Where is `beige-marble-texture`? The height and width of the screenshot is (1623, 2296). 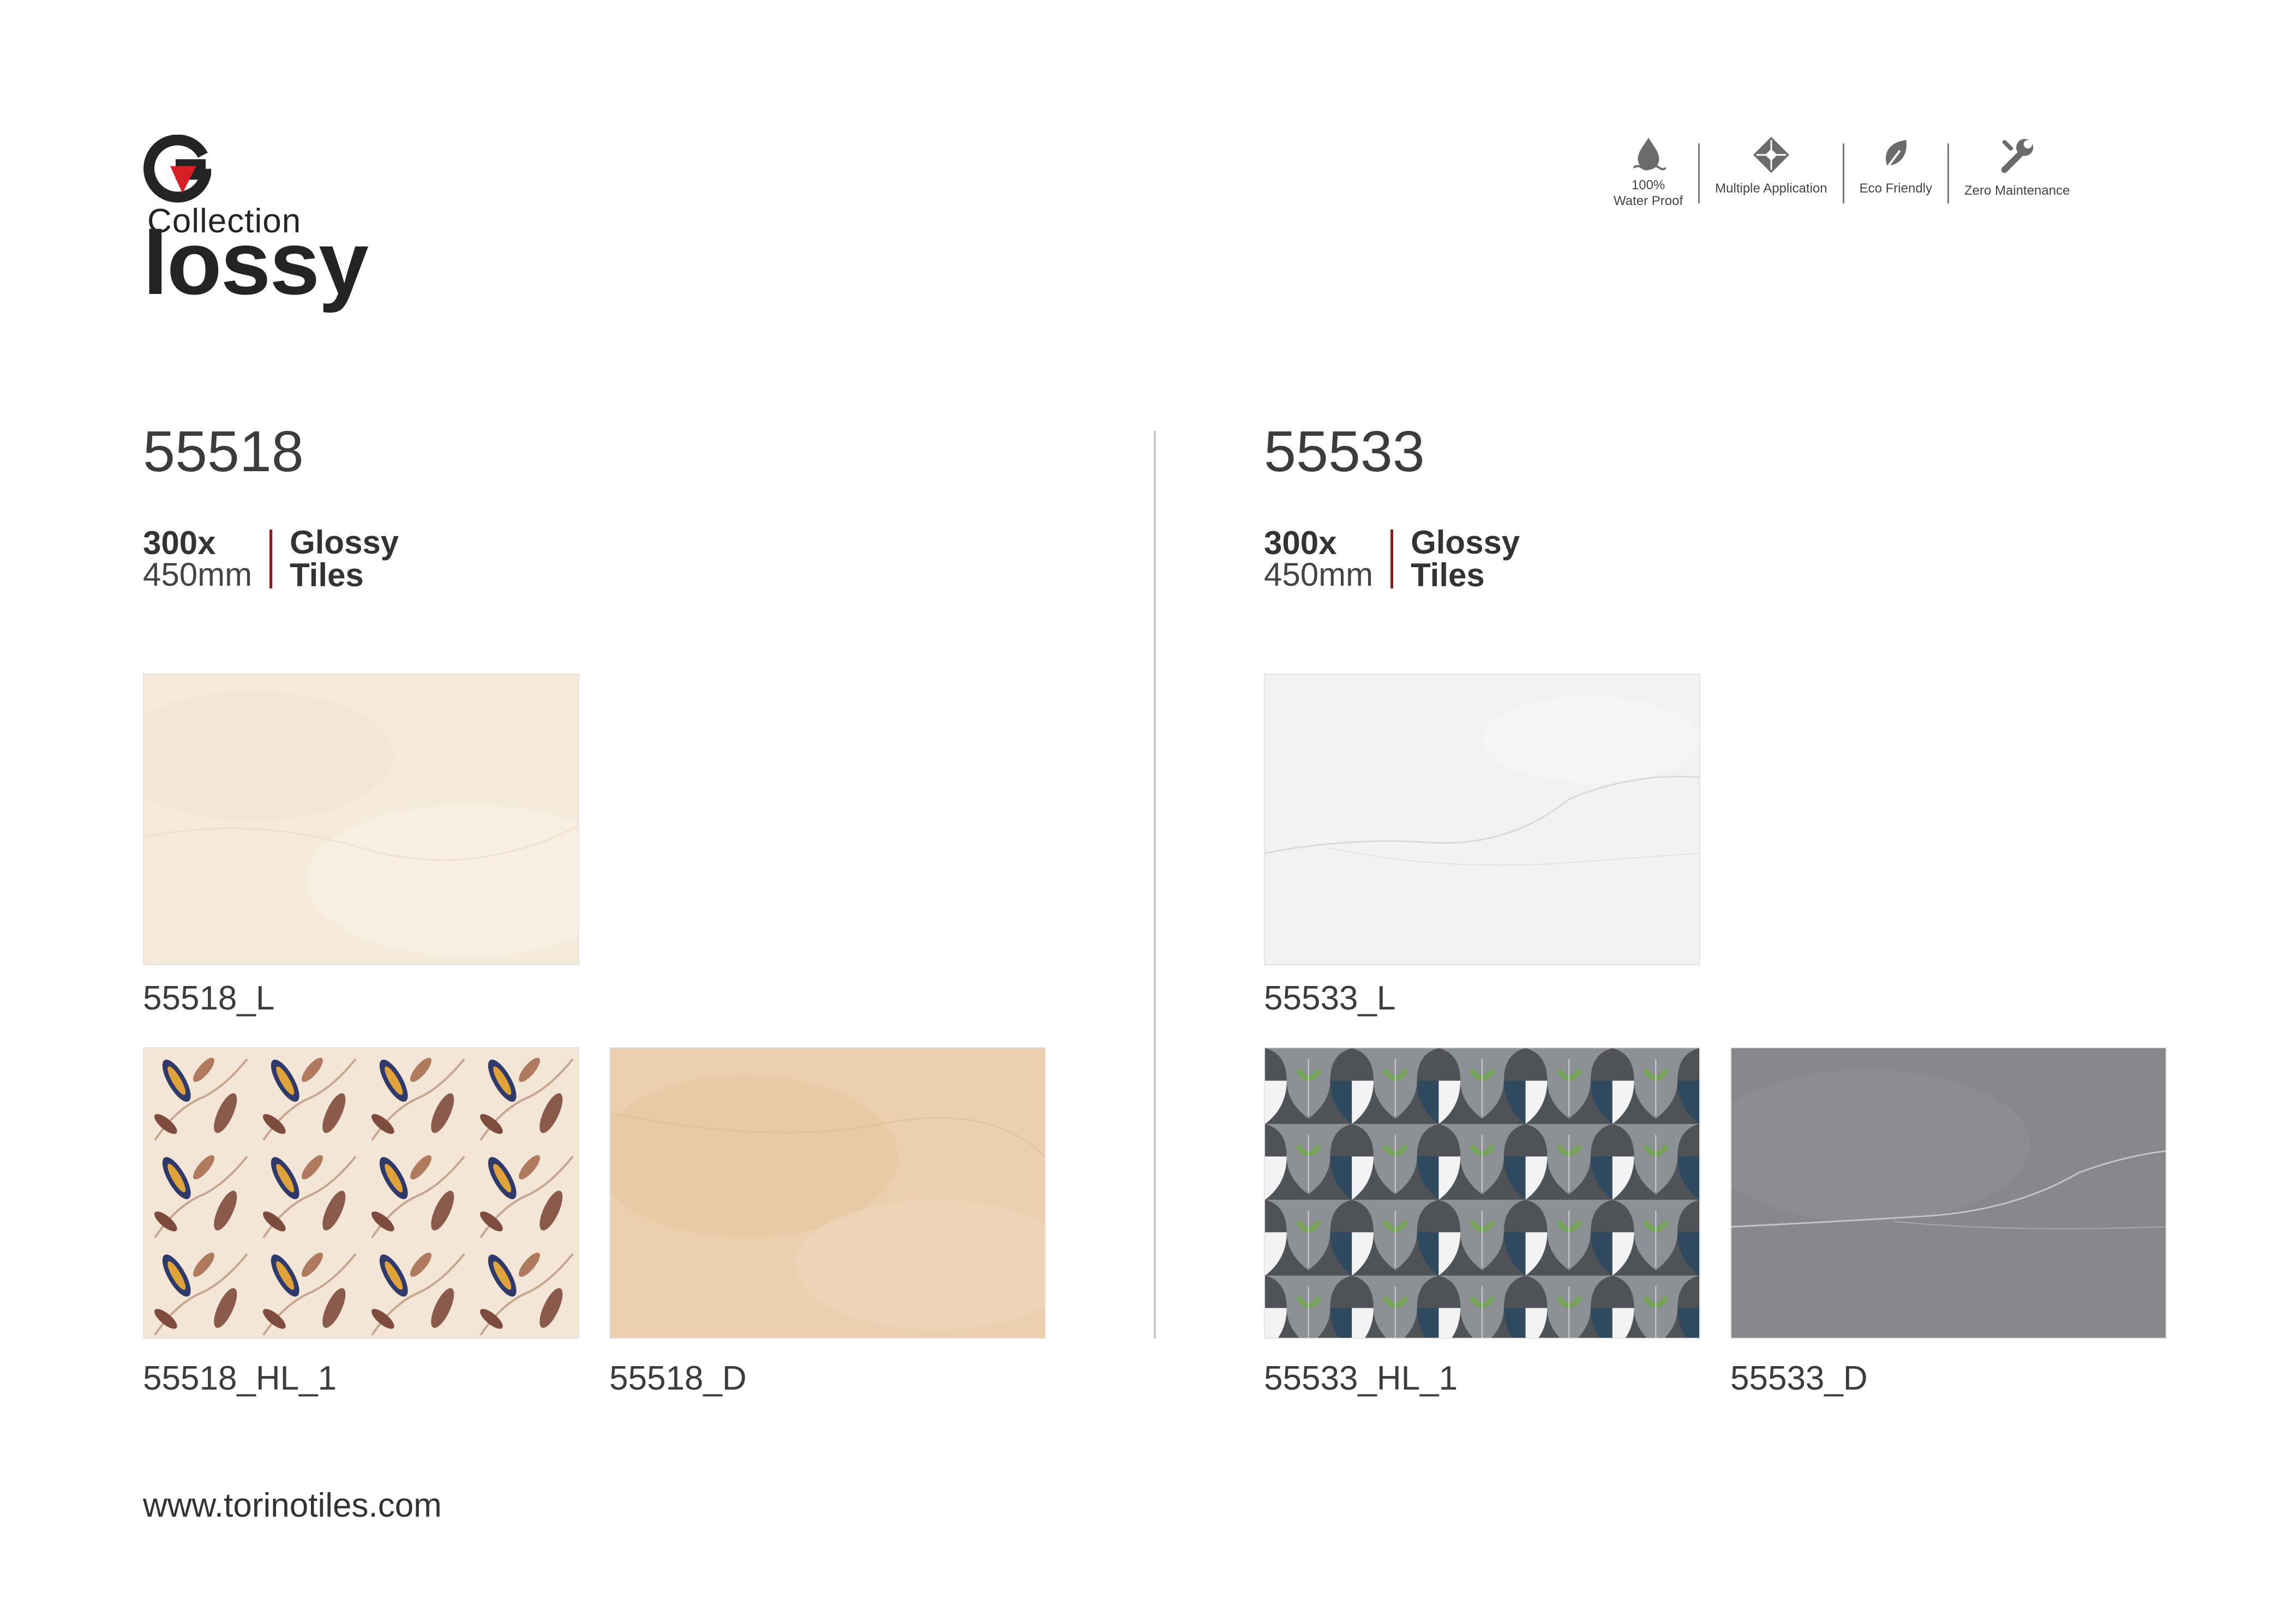
beige-marble-texture is located at coordinates (827, 1193).